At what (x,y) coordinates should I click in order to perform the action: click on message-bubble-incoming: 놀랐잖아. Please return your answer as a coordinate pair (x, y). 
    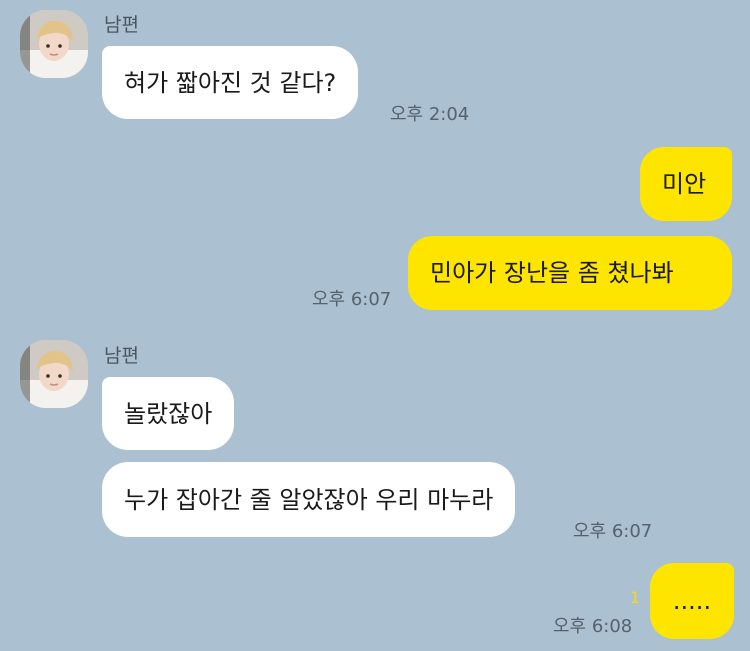
    Looking at the image, I should click on (168, 413).